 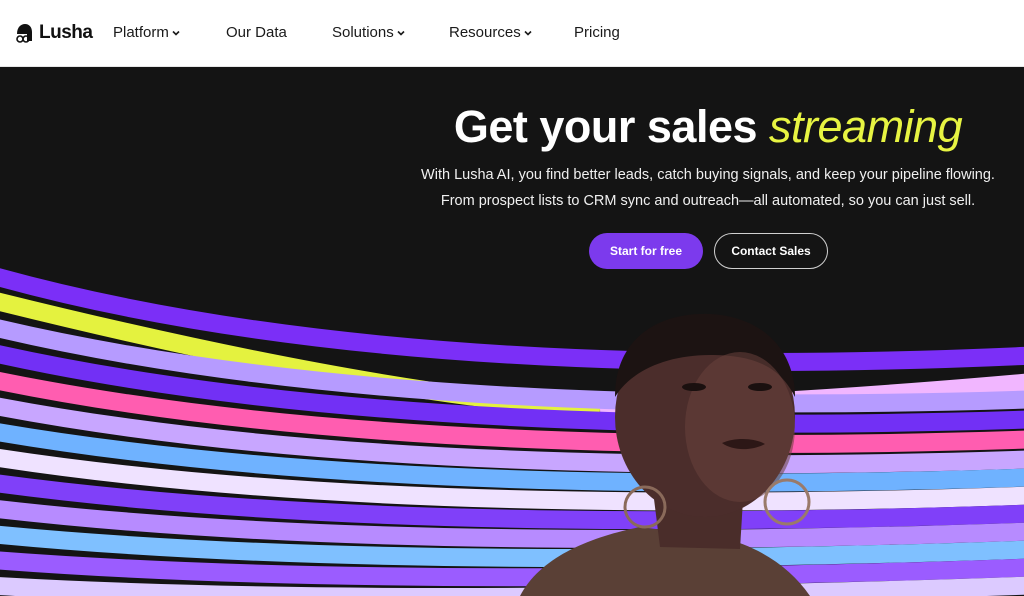 I want to click on hero-headline: Get your sales streaming, so click(x=512, y=127).